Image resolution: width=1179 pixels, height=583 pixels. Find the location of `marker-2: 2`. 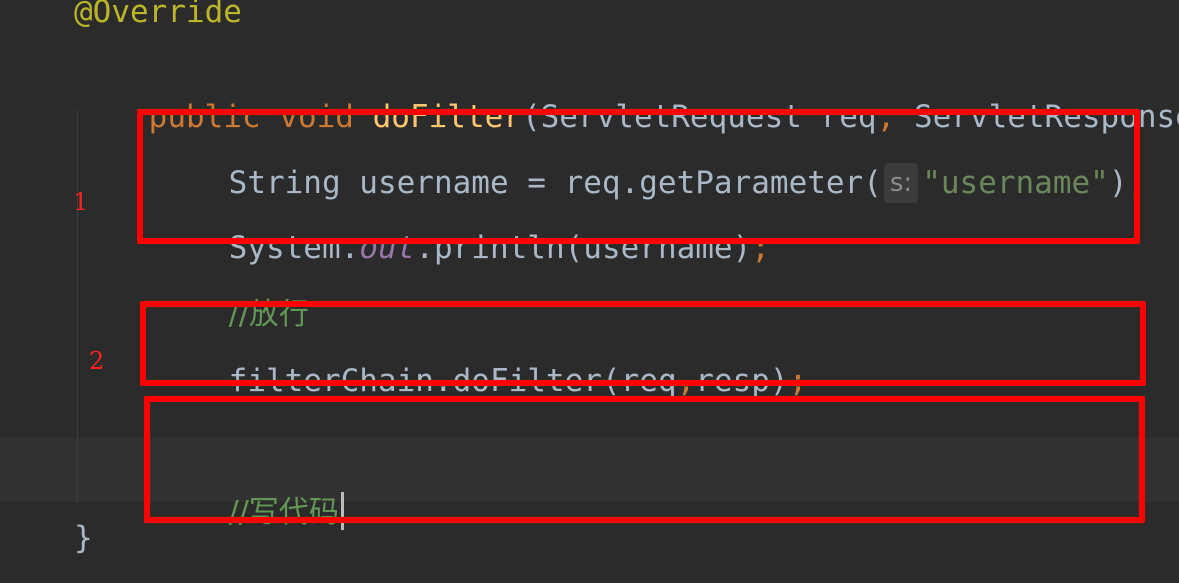

marker-2: 2 is located at coordinates (97, 361).